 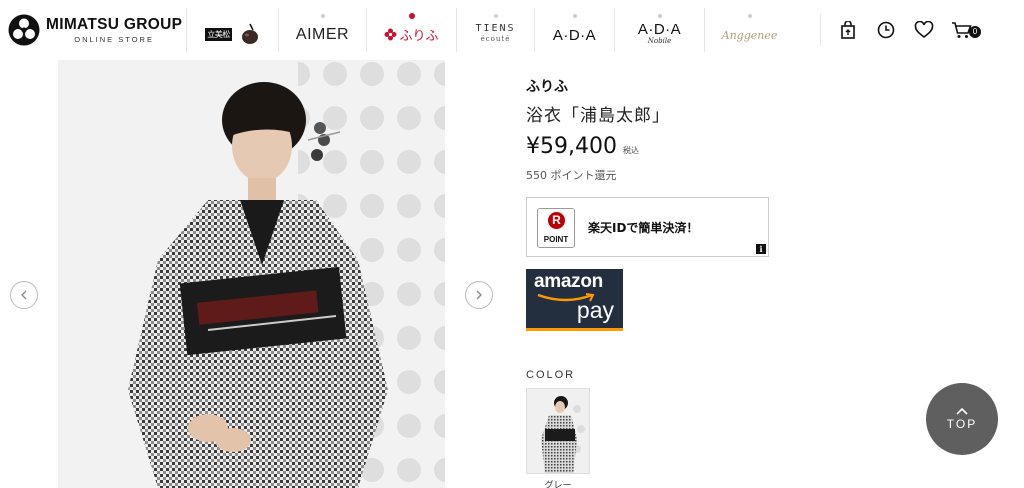 I want to click on brand-ada-nobile-label: A·D·A, so click(x=659, y=29).